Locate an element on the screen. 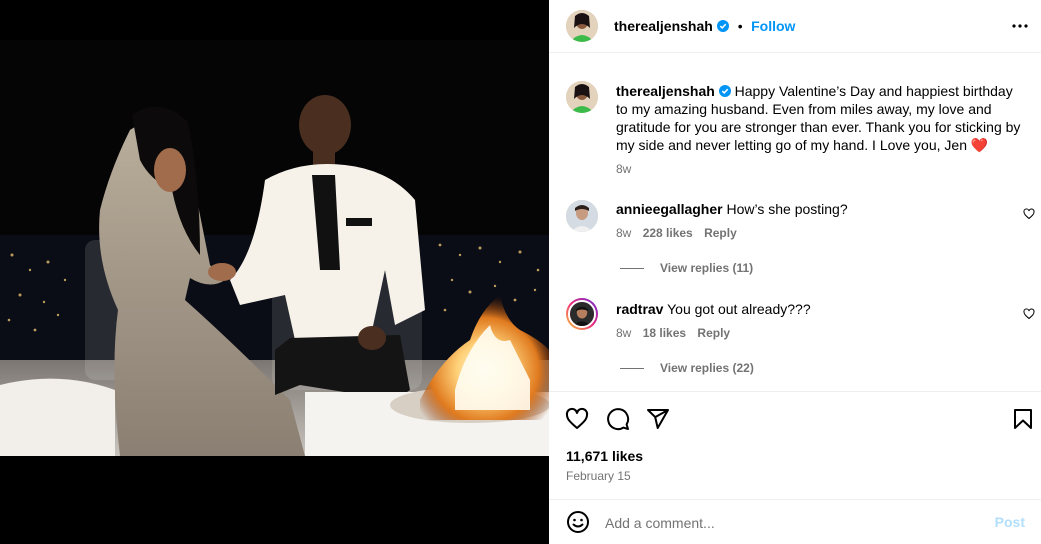  comment-body: How’s she posting? is located at coordinates (787, 209).